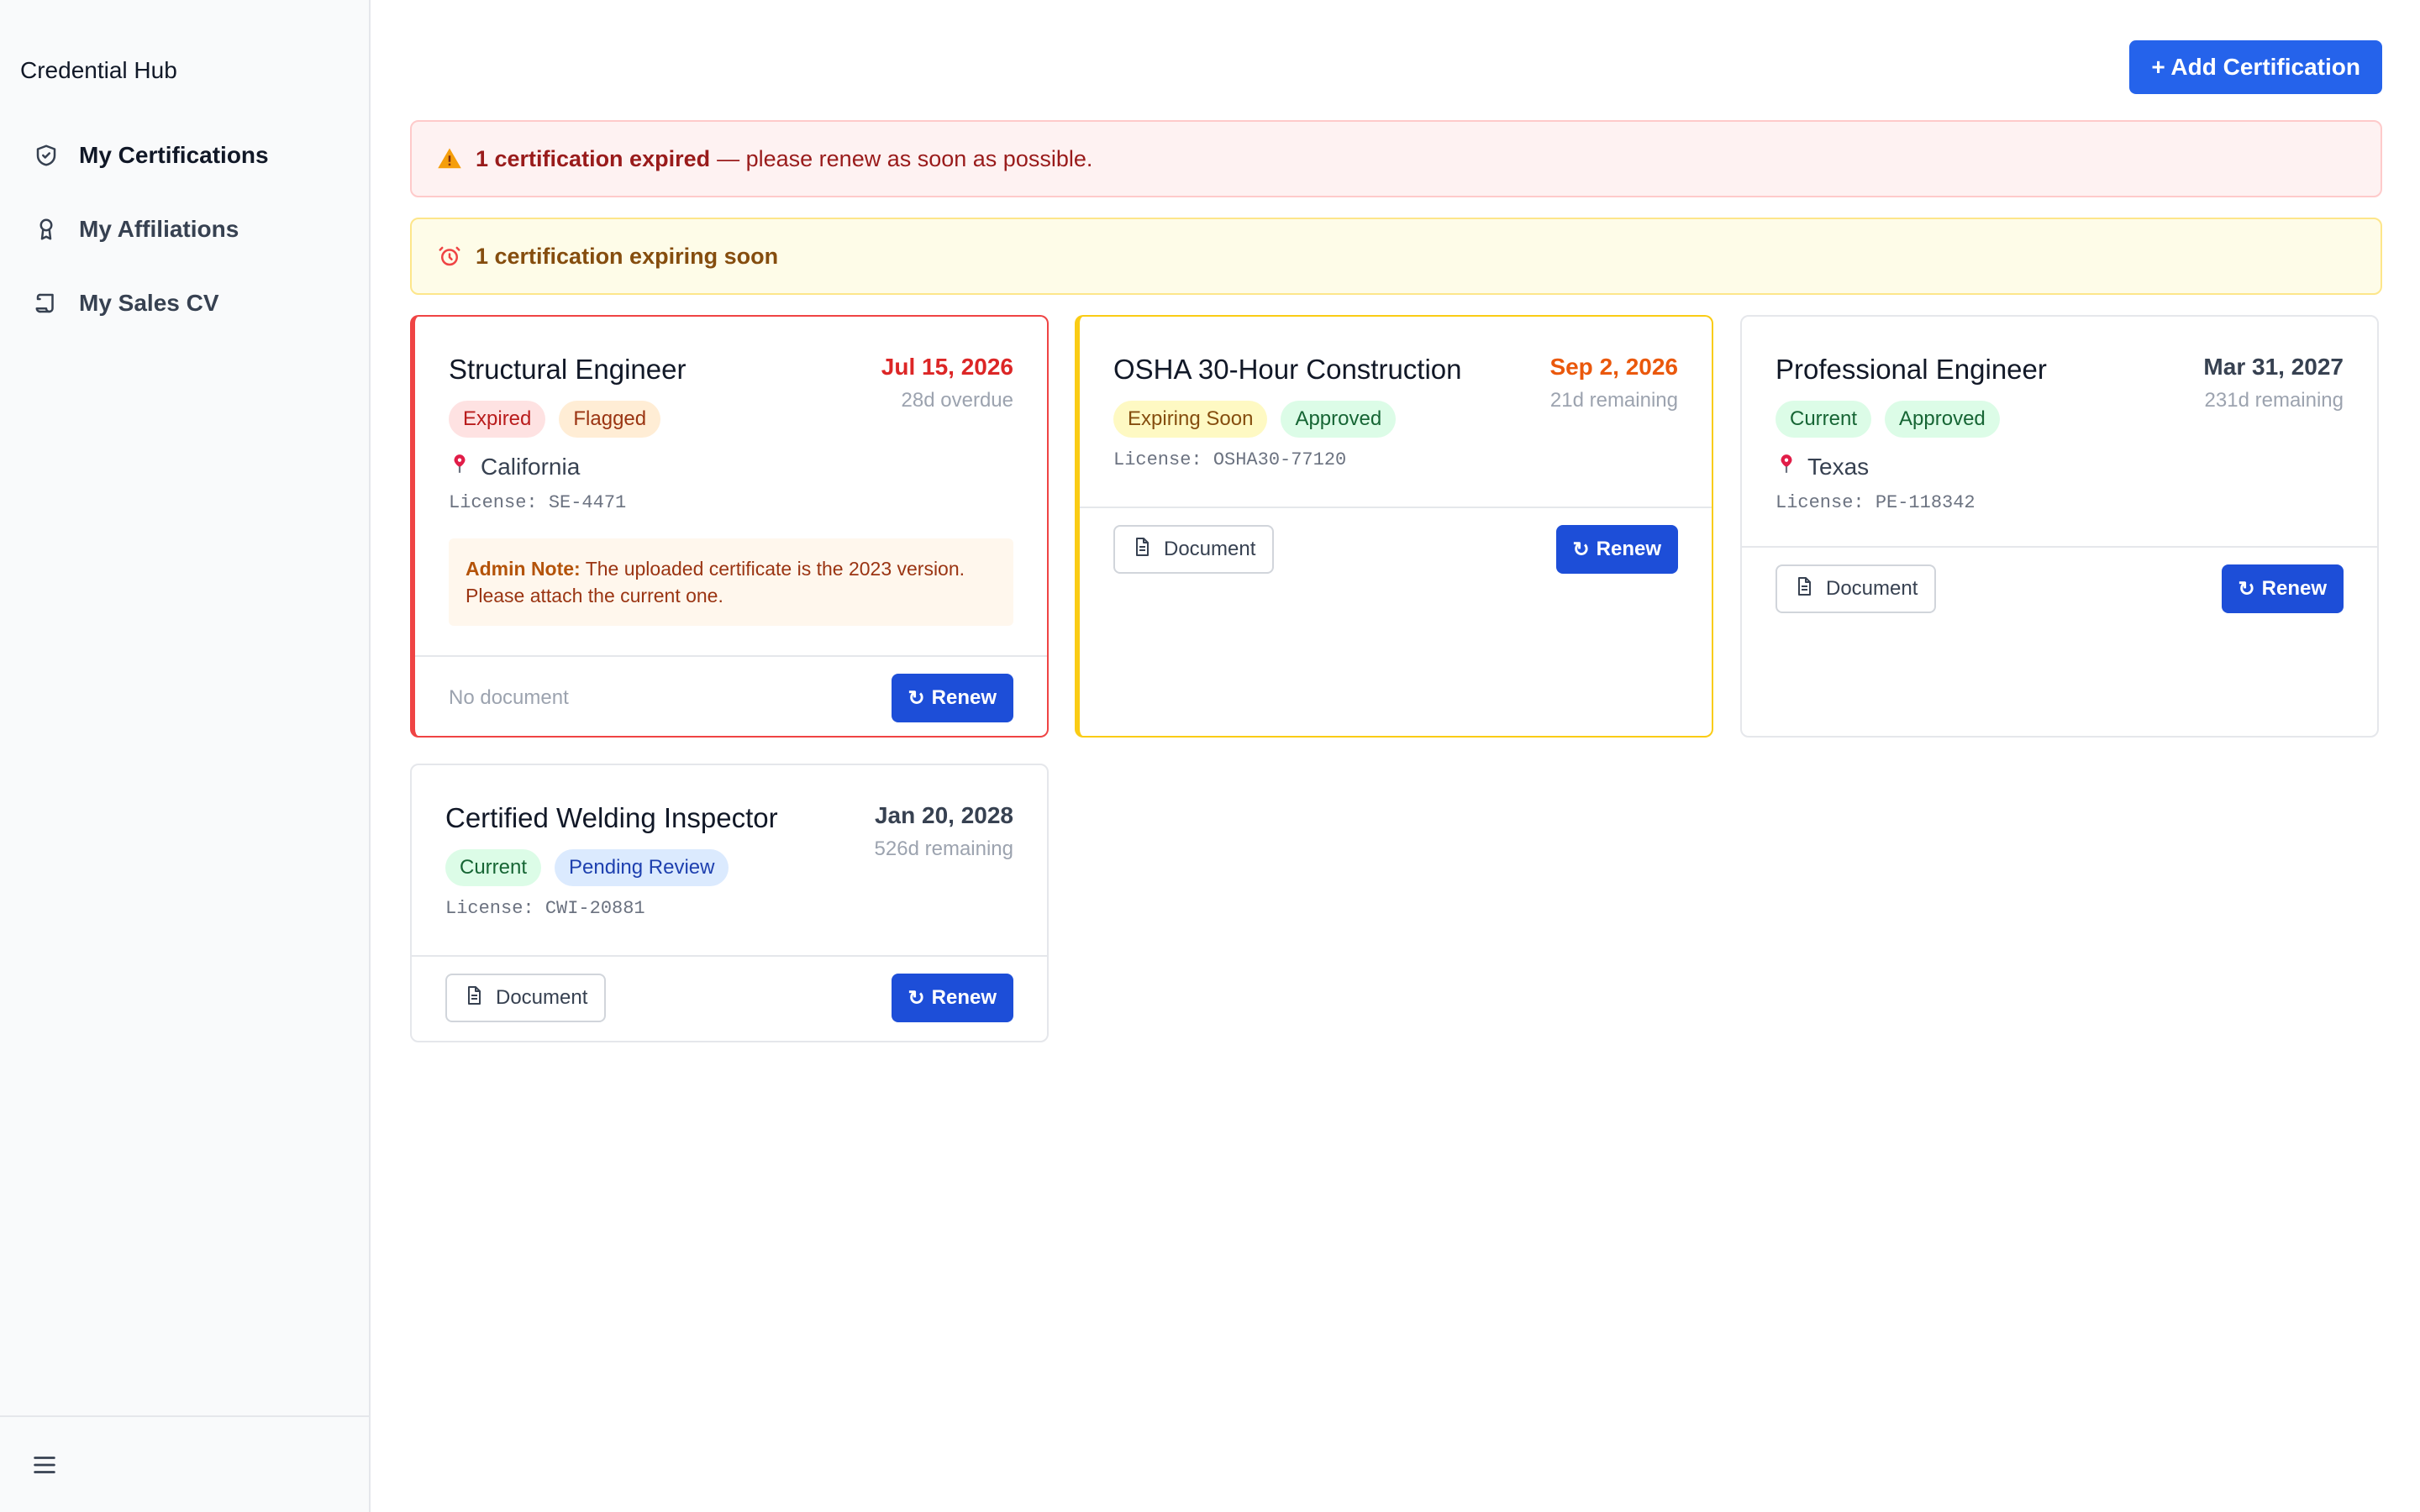 This screenshot has height=1512, width=2420. What do you see at coordinates (943, 815) in the screenshot?
I see `expiry-date: Jan 20, 2028` at bounding box center [943, 815].